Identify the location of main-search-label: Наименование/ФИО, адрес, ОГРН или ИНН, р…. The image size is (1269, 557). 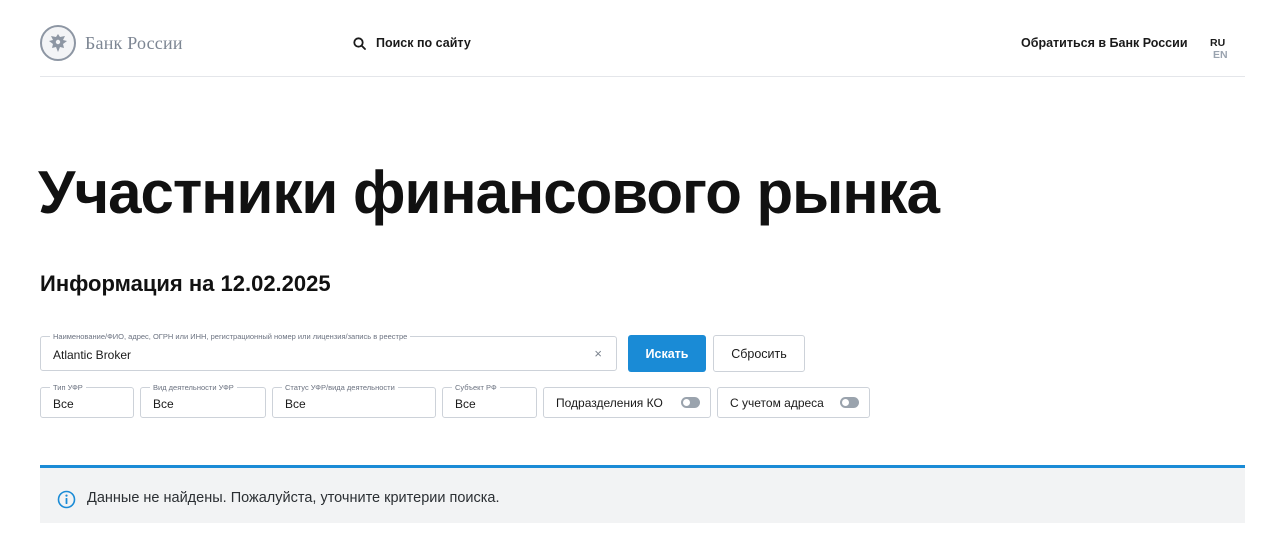
(230, 336).